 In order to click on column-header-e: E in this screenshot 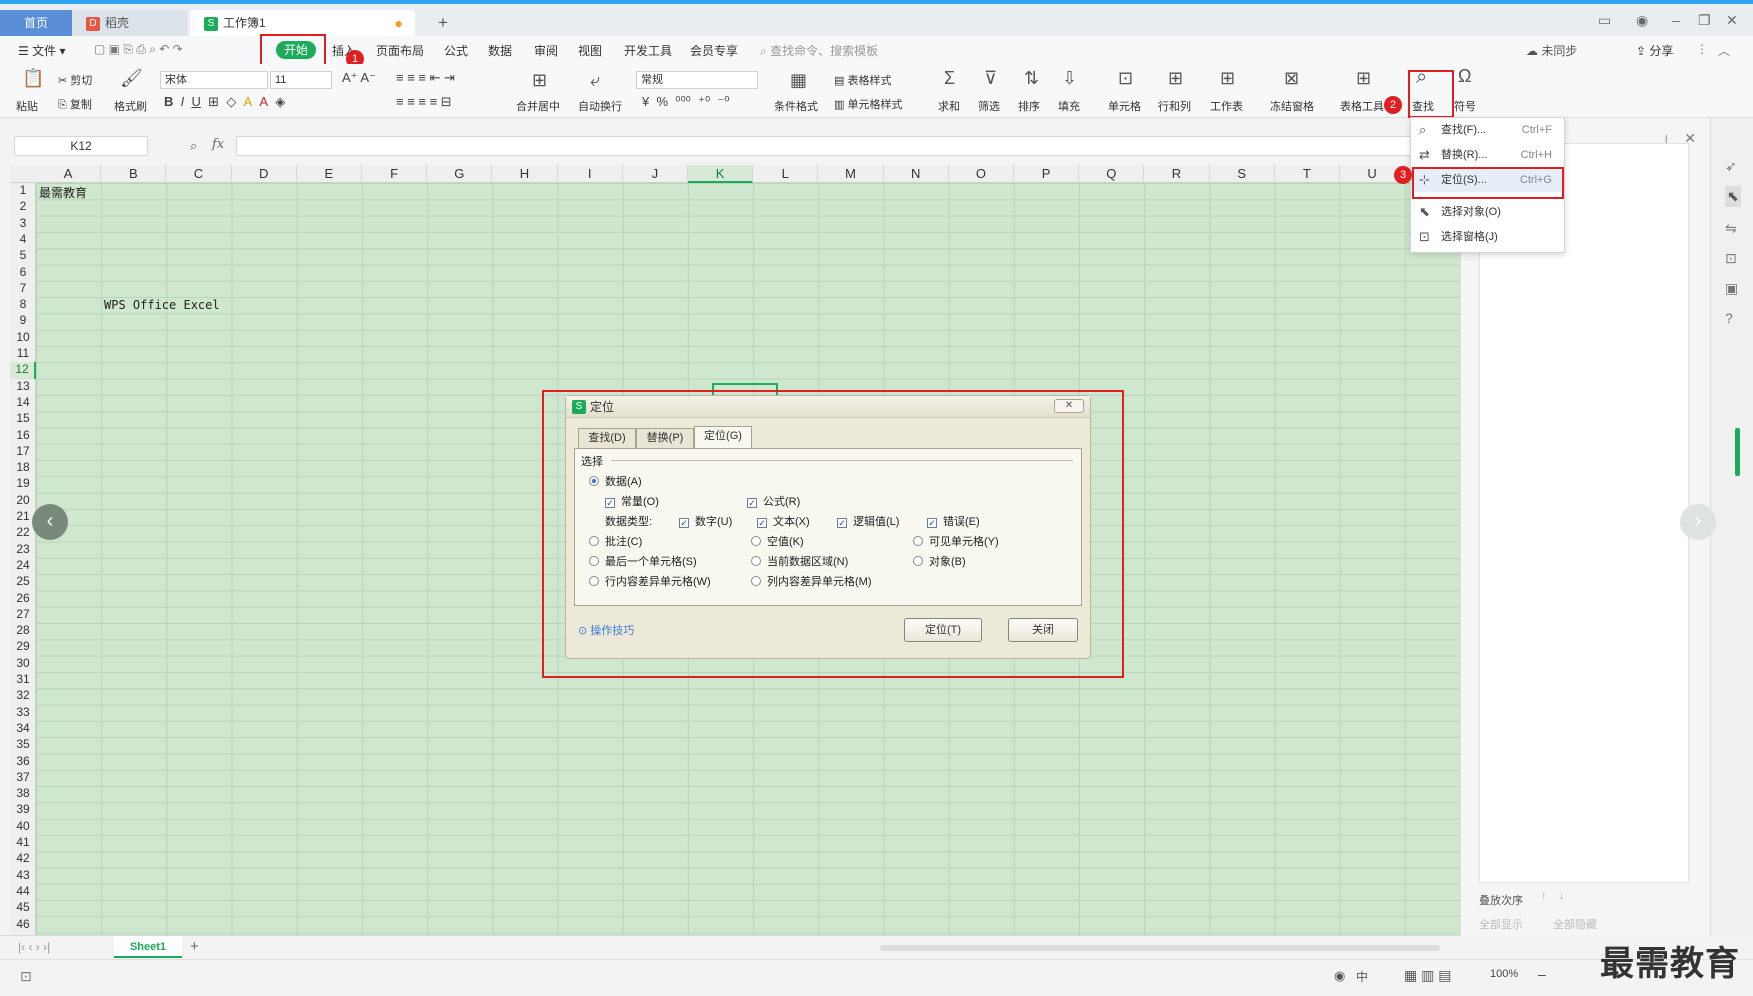, I will do `click(329, 174)`.